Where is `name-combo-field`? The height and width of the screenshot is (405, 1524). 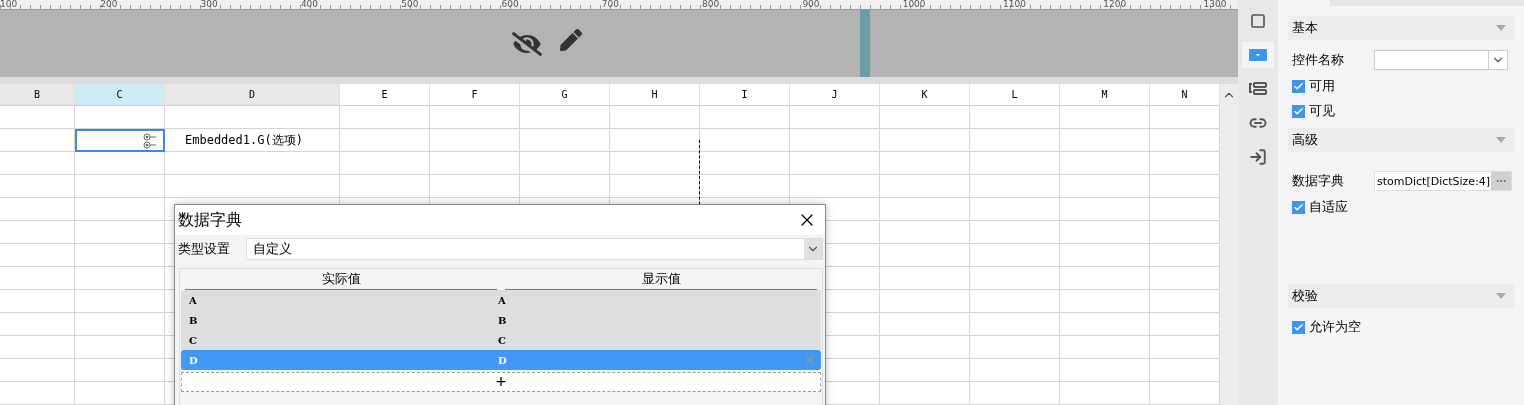 name-combo-field is located at coordinates (1441, 60).